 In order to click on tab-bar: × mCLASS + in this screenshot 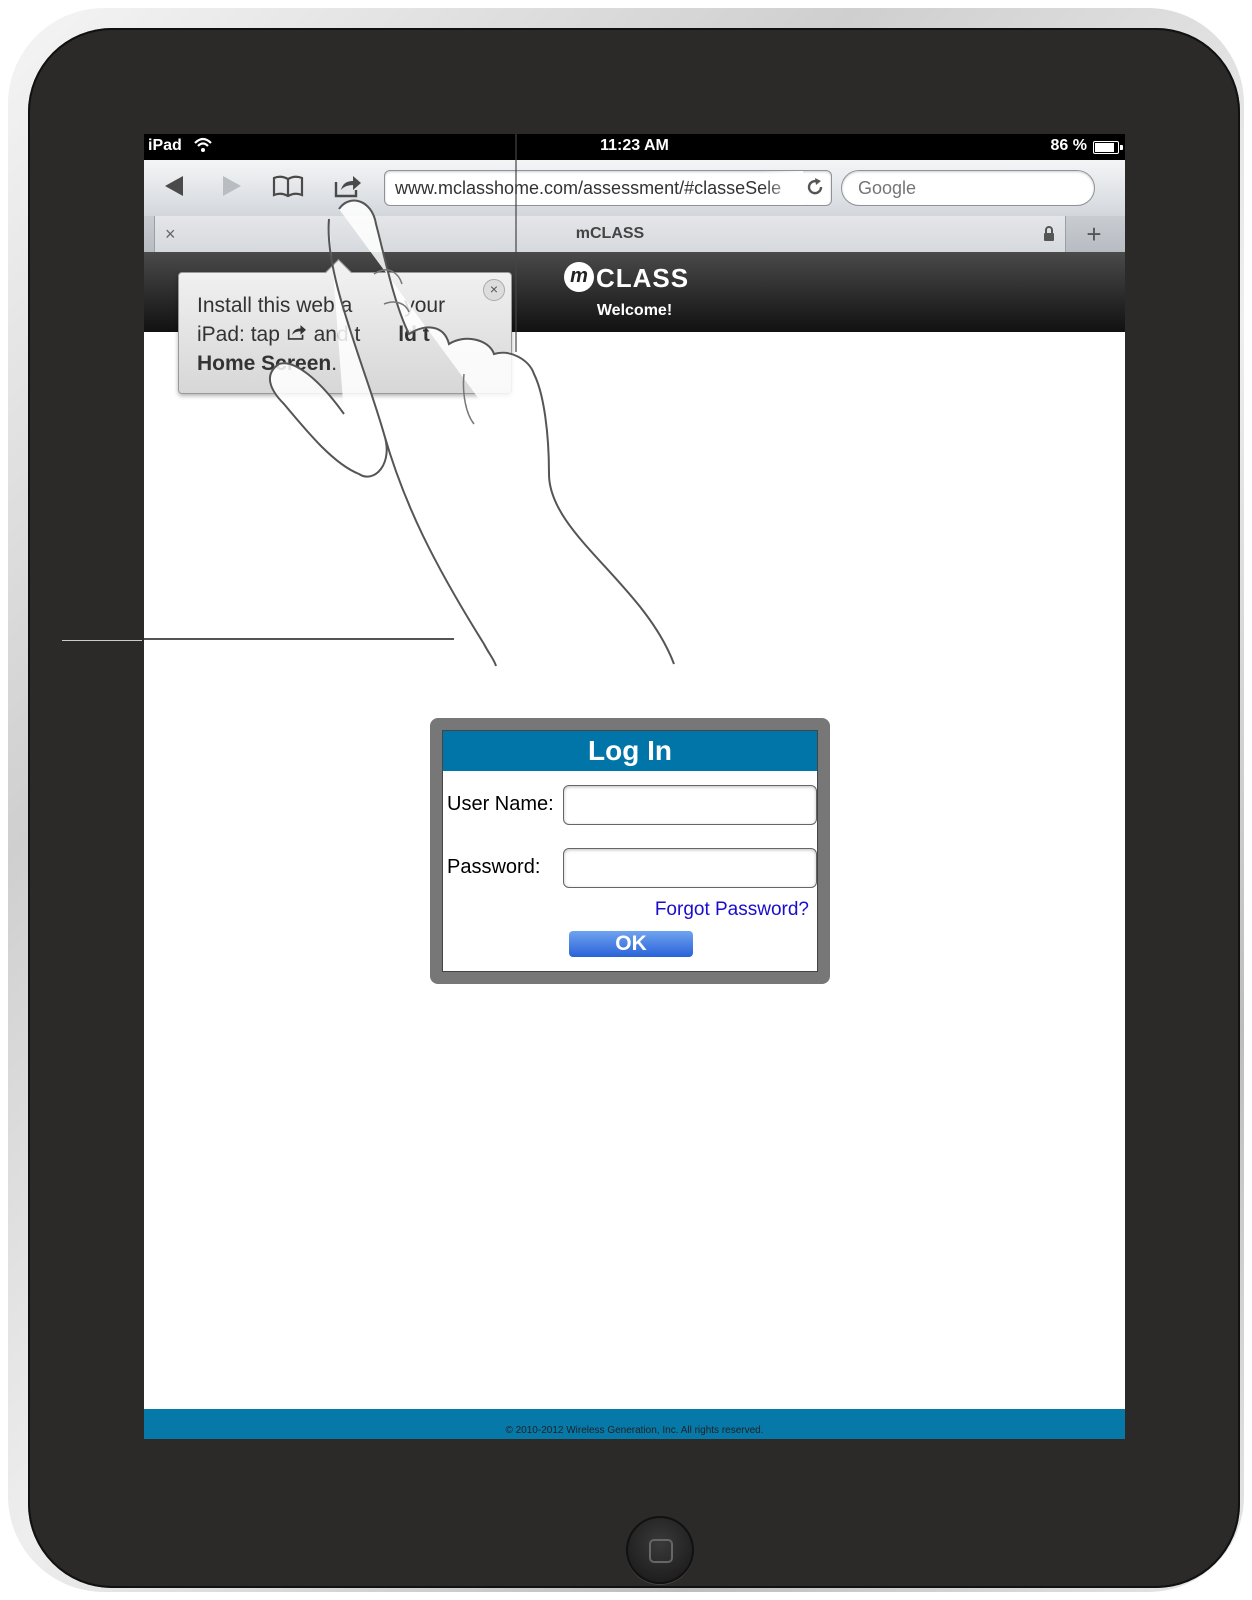, I will do `click(634, 234)`.